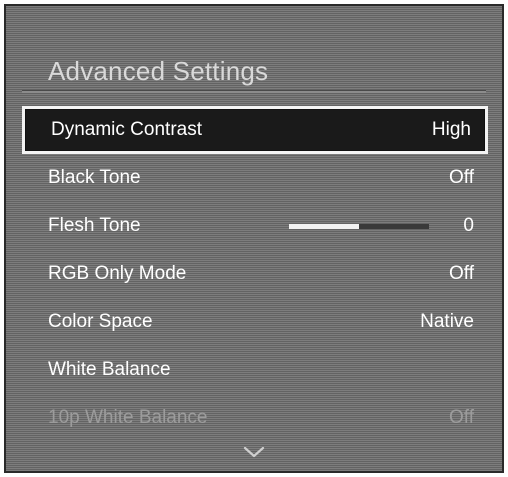 This screenshot has height=477, width=508. Describe the element at coordinates (447, 321) in the screenshot. I see `menu-item-value: Native` at that location.